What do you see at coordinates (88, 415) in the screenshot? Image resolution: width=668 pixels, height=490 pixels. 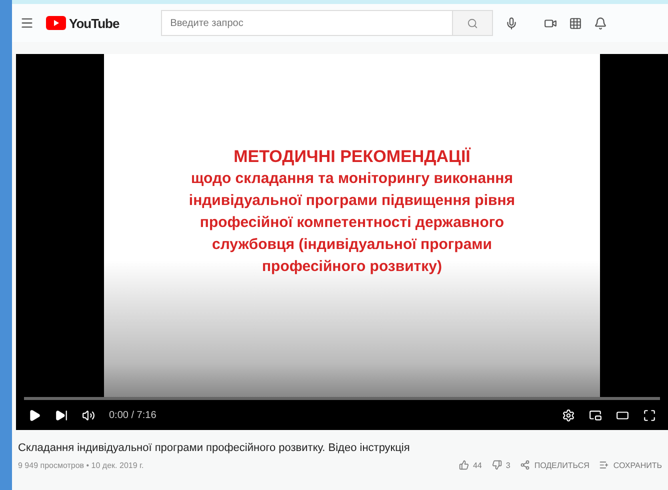 I see `volume-button` at bounding box center [88, 415].